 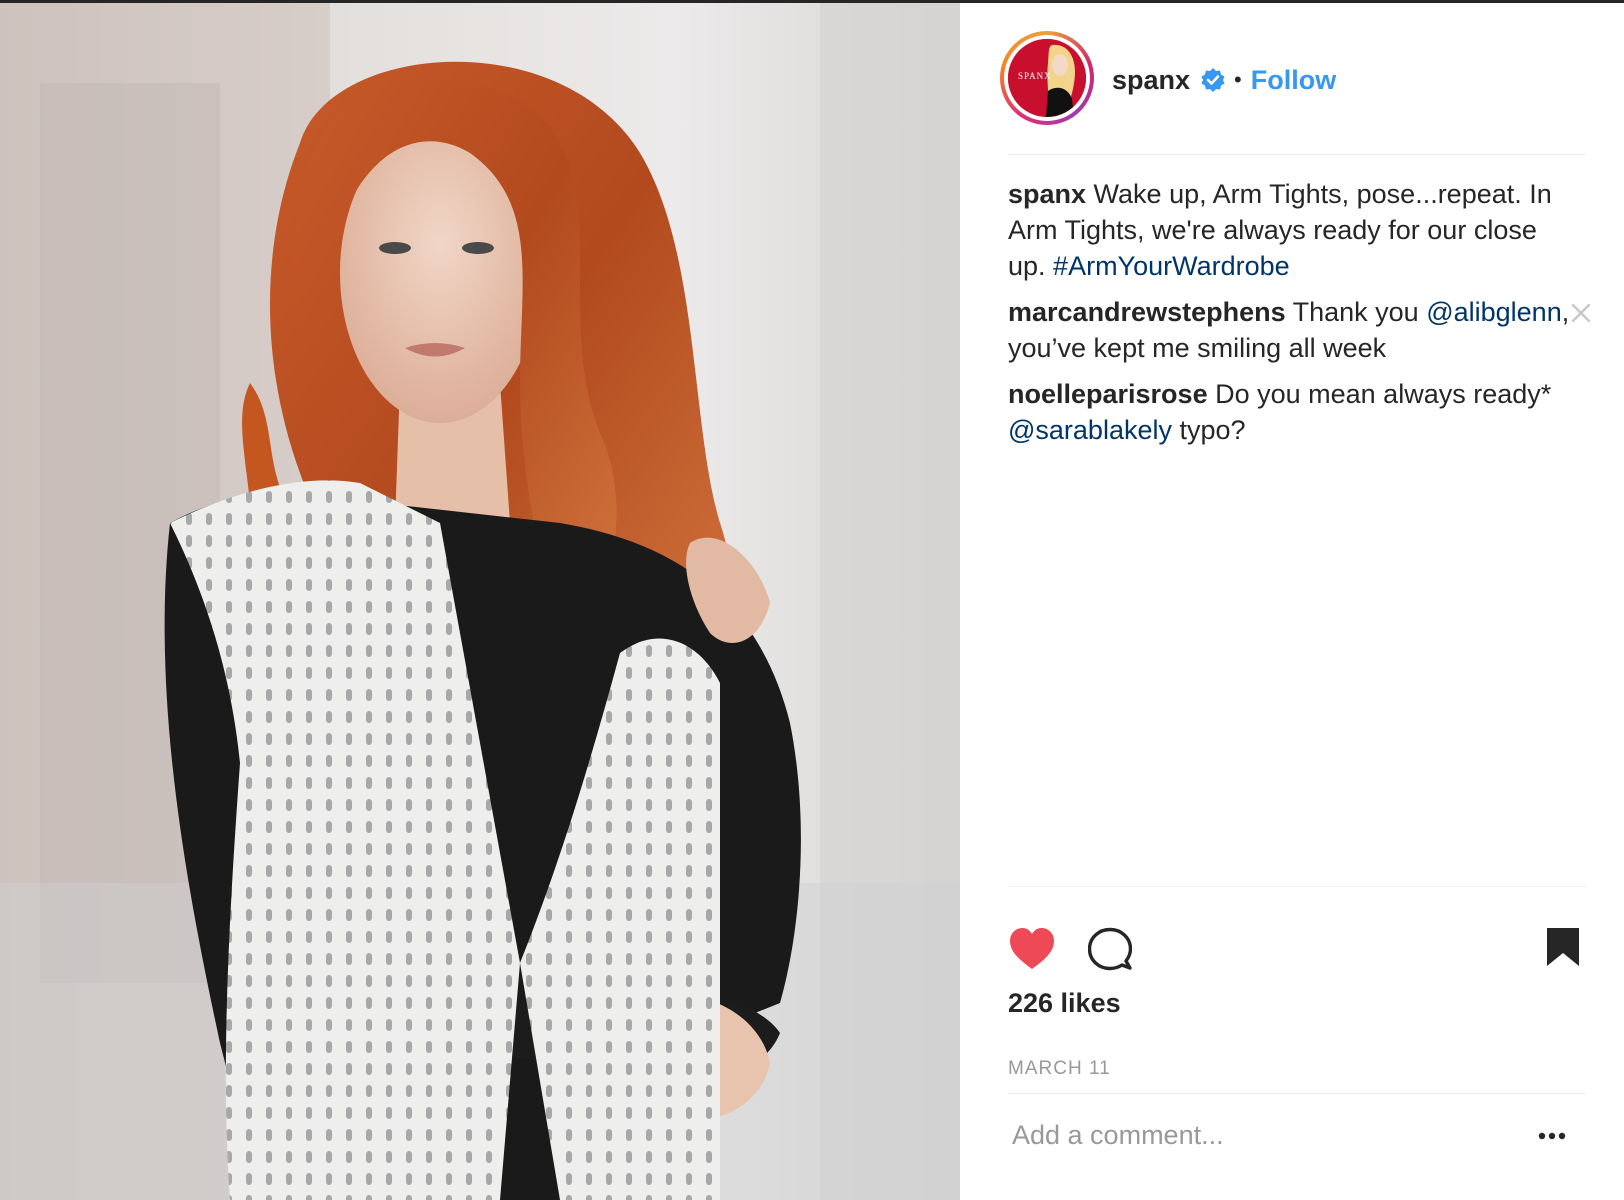 What do you see at coordinates (1563, 947) in the screenshot?
I see `bookmark-icon` at bounding box center [1563, 947].